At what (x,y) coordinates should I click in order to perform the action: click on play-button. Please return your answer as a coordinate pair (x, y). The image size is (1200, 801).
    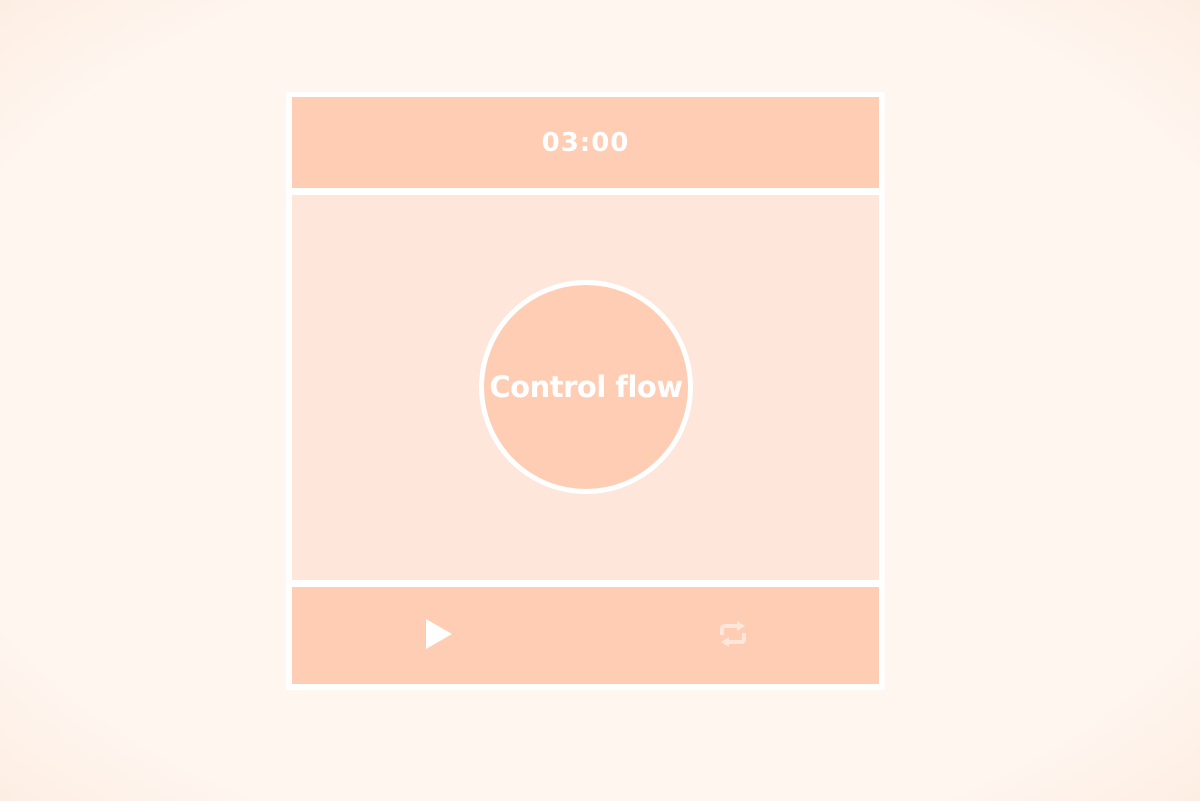
    Looking at the image, I should click on (439, 634).